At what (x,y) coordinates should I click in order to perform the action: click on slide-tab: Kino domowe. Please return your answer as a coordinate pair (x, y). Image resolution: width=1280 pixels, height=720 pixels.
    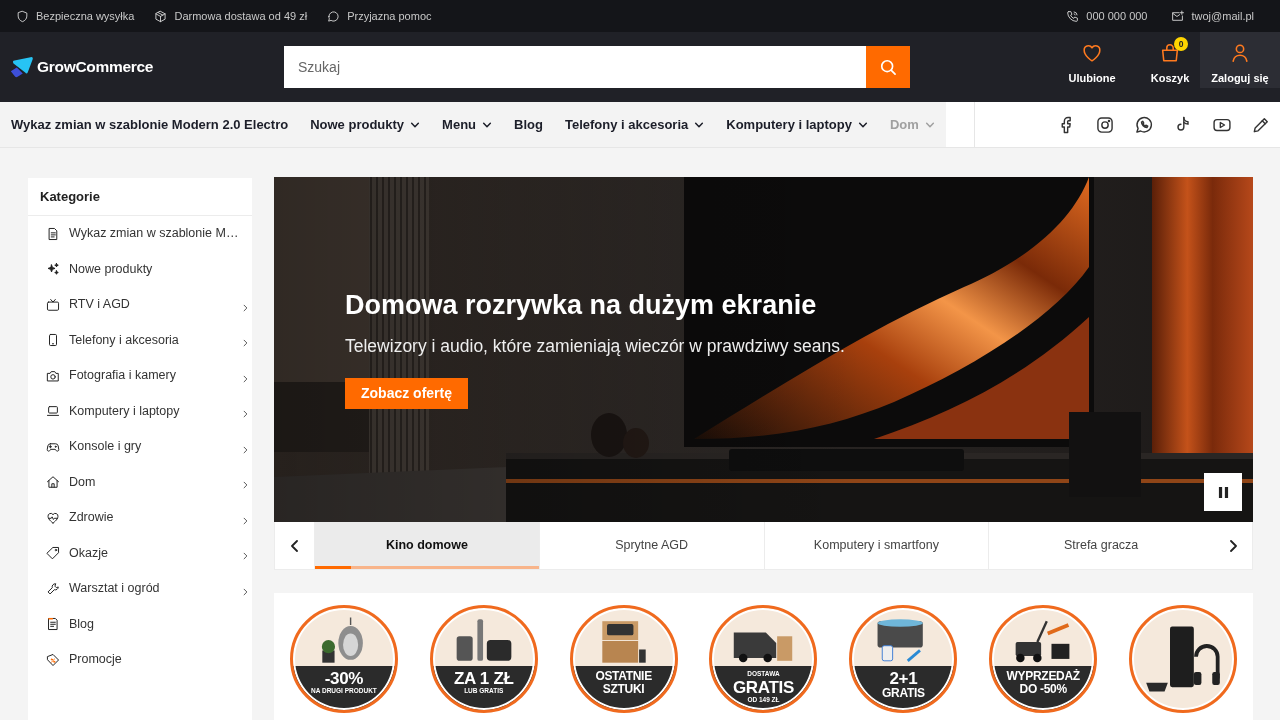
    Looking at the image, I should click on (426, 545).